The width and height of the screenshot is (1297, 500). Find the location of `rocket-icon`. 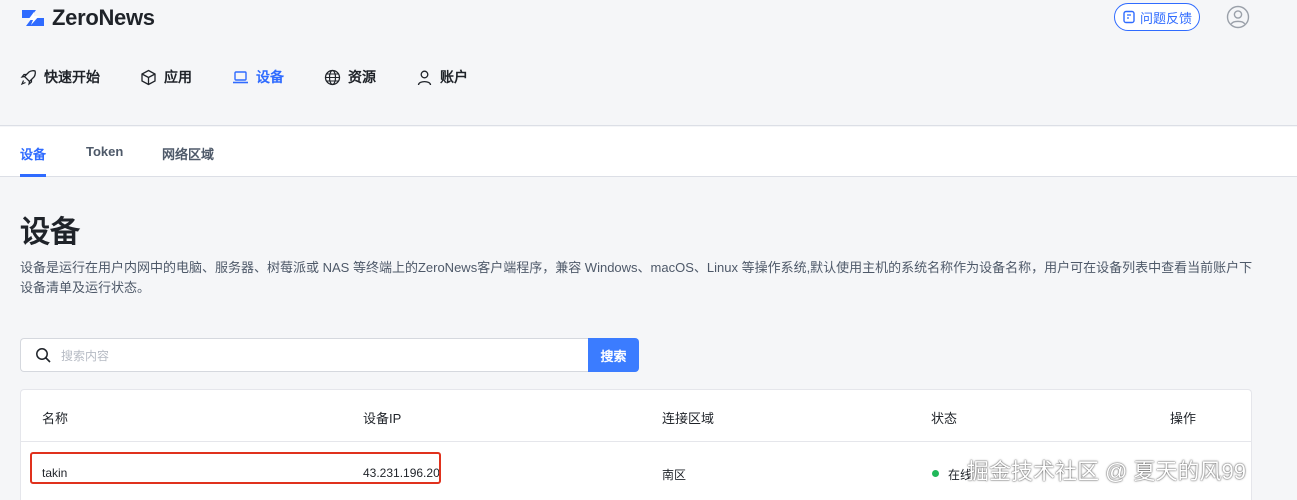

rocket-icon is located at coordinates (28, 77).